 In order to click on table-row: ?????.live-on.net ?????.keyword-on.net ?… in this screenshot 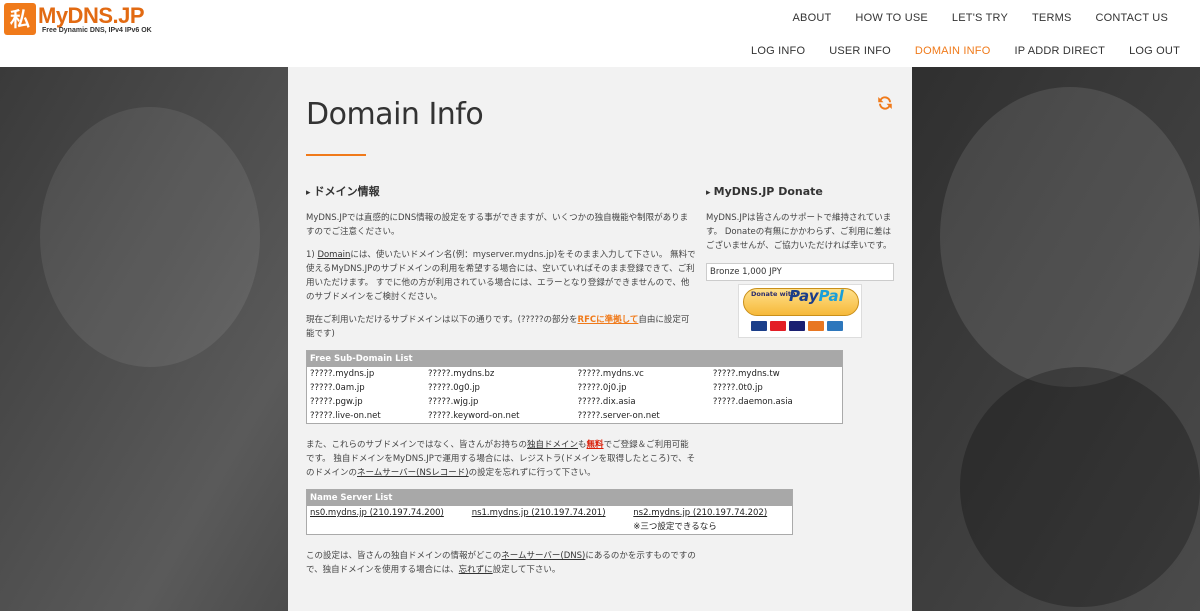, I will do `click(575, 416)`.